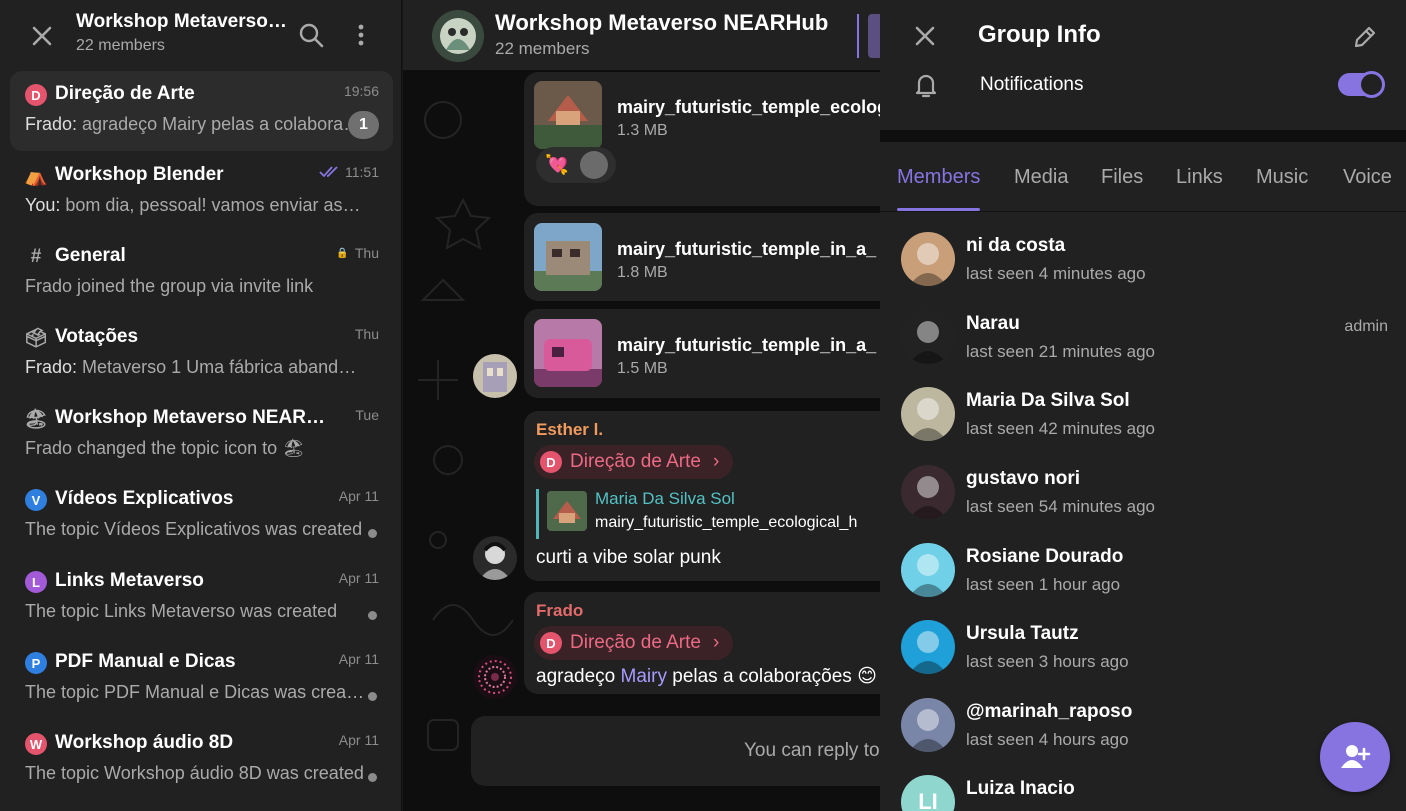 The image size is (1406, 811). I want to click on topic-name: Votações, so click(97, 336).